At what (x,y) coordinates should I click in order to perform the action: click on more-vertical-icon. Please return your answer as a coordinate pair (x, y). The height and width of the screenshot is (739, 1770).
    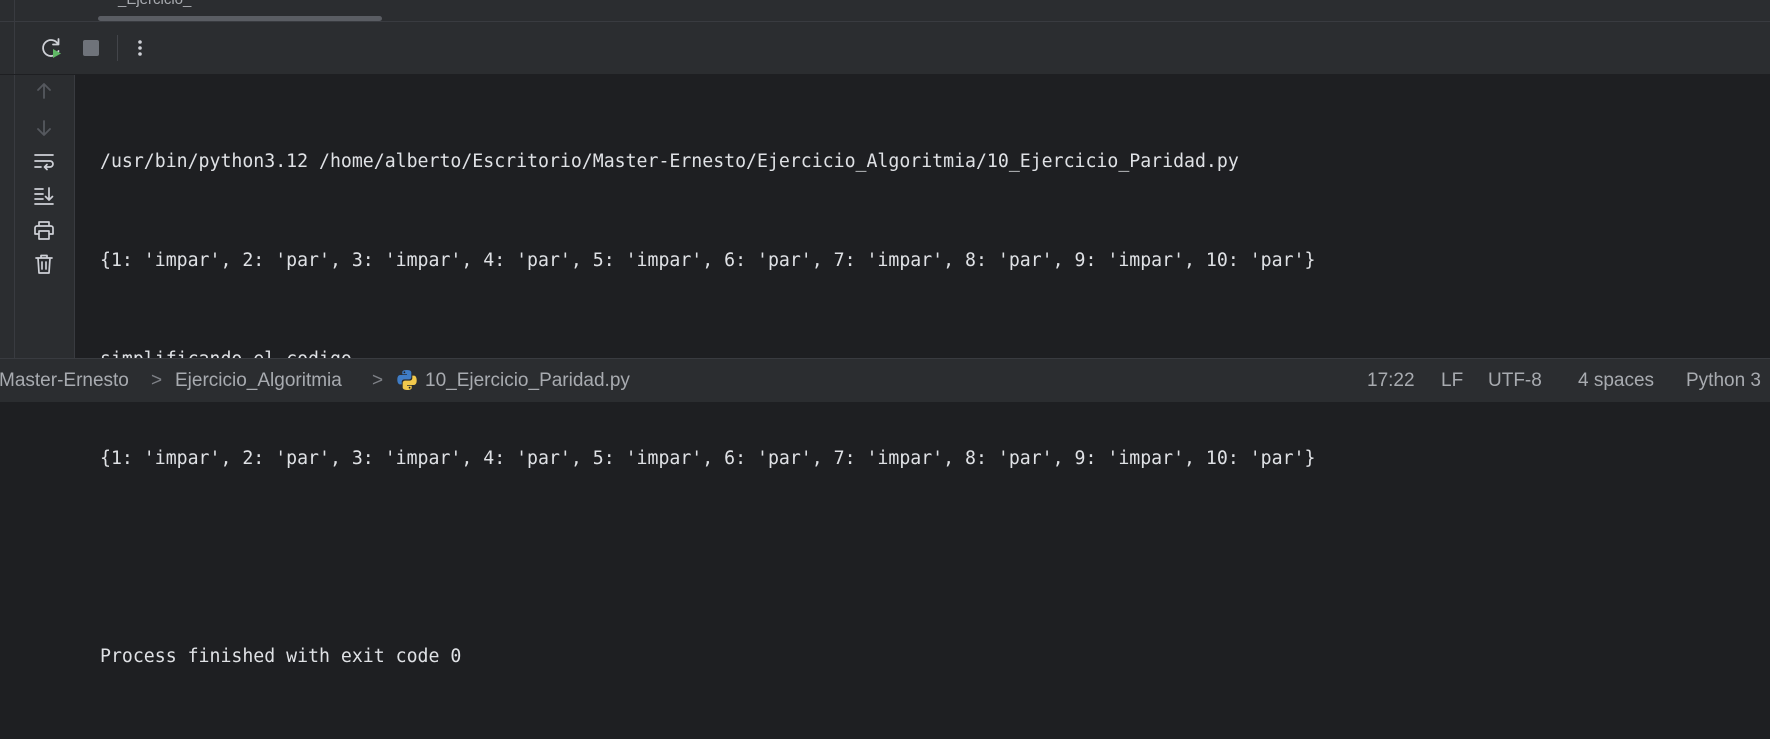
    Looking at the image, I should click on (140, 48).